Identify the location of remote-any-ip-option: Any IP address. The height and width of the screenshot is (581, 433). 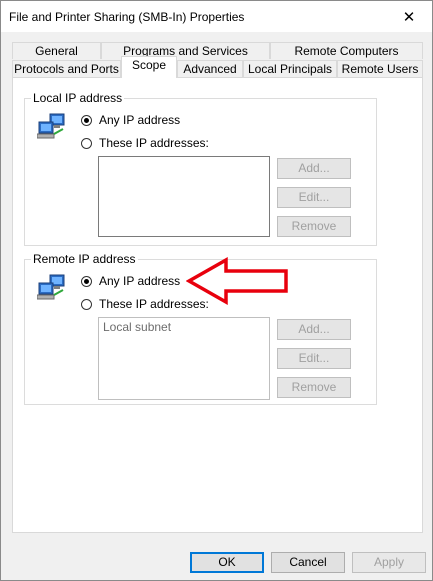
(130, 281).